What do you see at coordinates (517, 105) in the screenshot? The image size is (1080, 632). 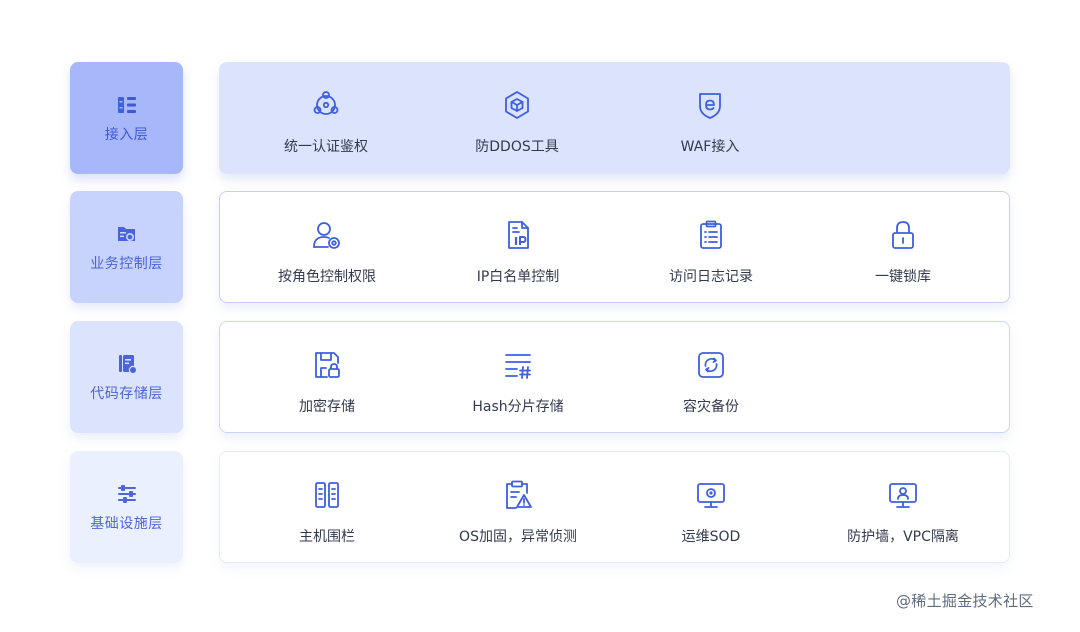 I see `hexagon-cube-icon` at bounding box center [517, 105].